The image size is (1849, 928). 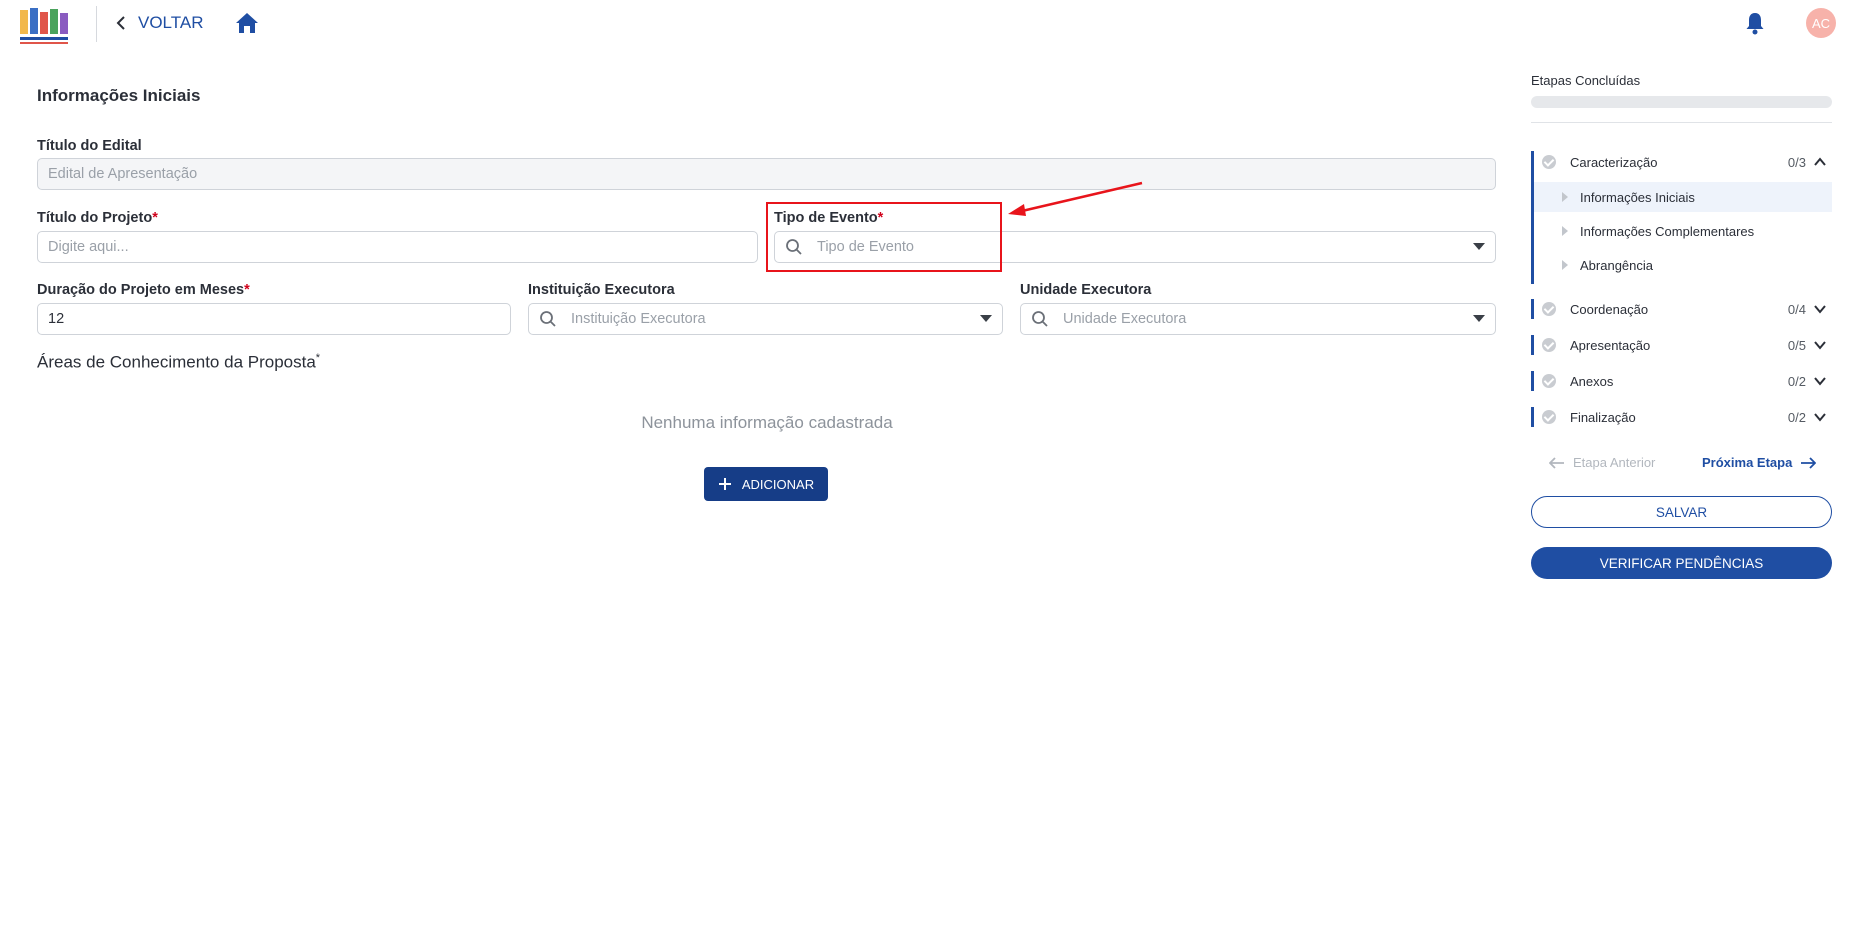 I want to click on step-count: 0/4, so click(x=1796, y=309).